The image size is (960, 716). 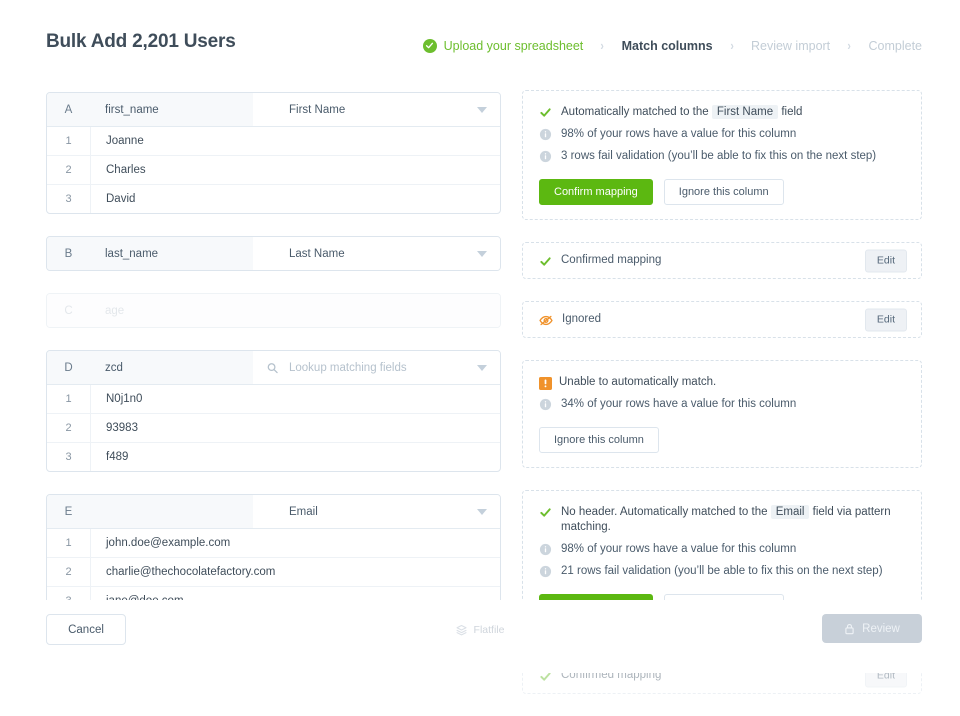 I want to click on row-number: 1, so click(x=69, y=399).